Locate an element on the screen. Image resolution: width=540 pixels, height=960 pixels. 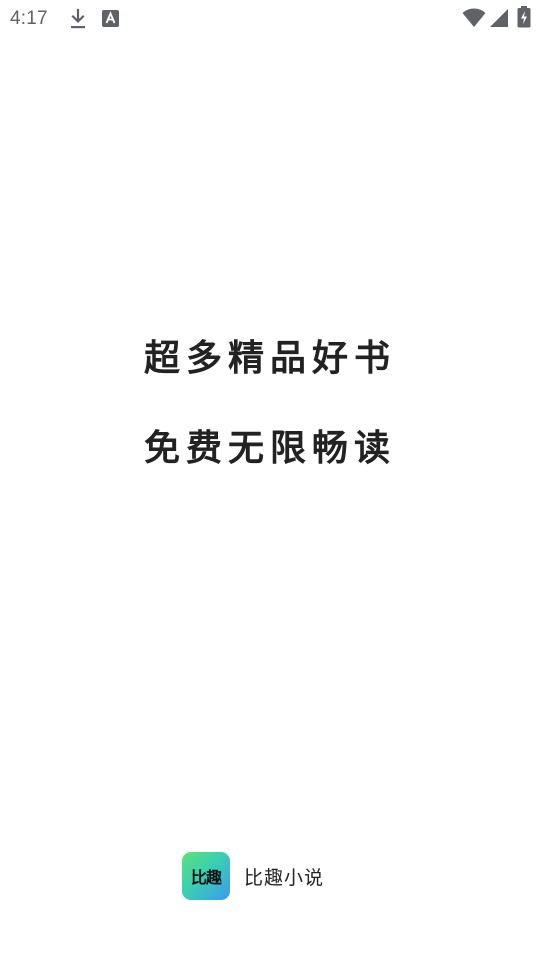
slogan-line-1: 超多精品好书 is located at coordinates (269, 358).